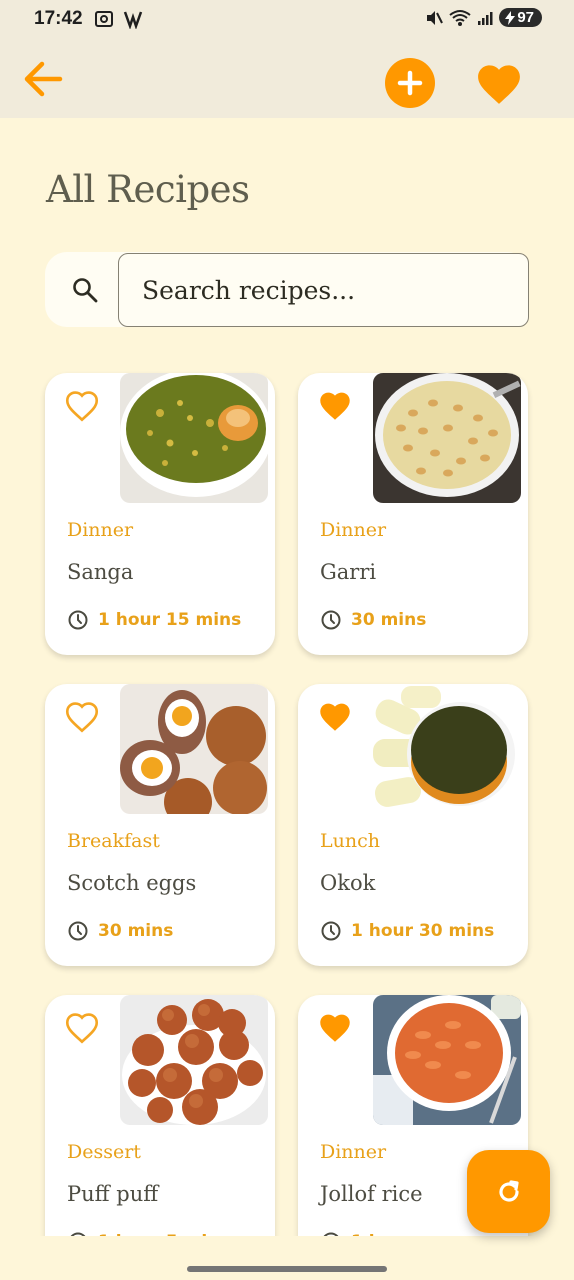 This screenshot has width=574, height=1280. I want to click on recipe-name: Puff puff, so click(113, 1194).